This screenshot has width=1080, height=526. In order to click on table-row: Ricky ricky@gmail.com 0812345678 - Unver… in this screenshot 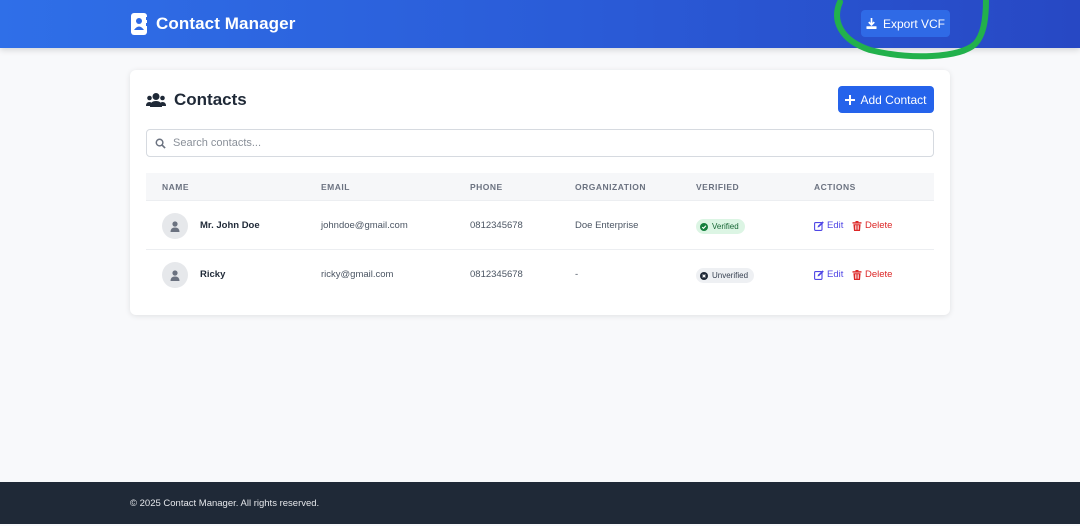, I will do `click(540, 274)`.